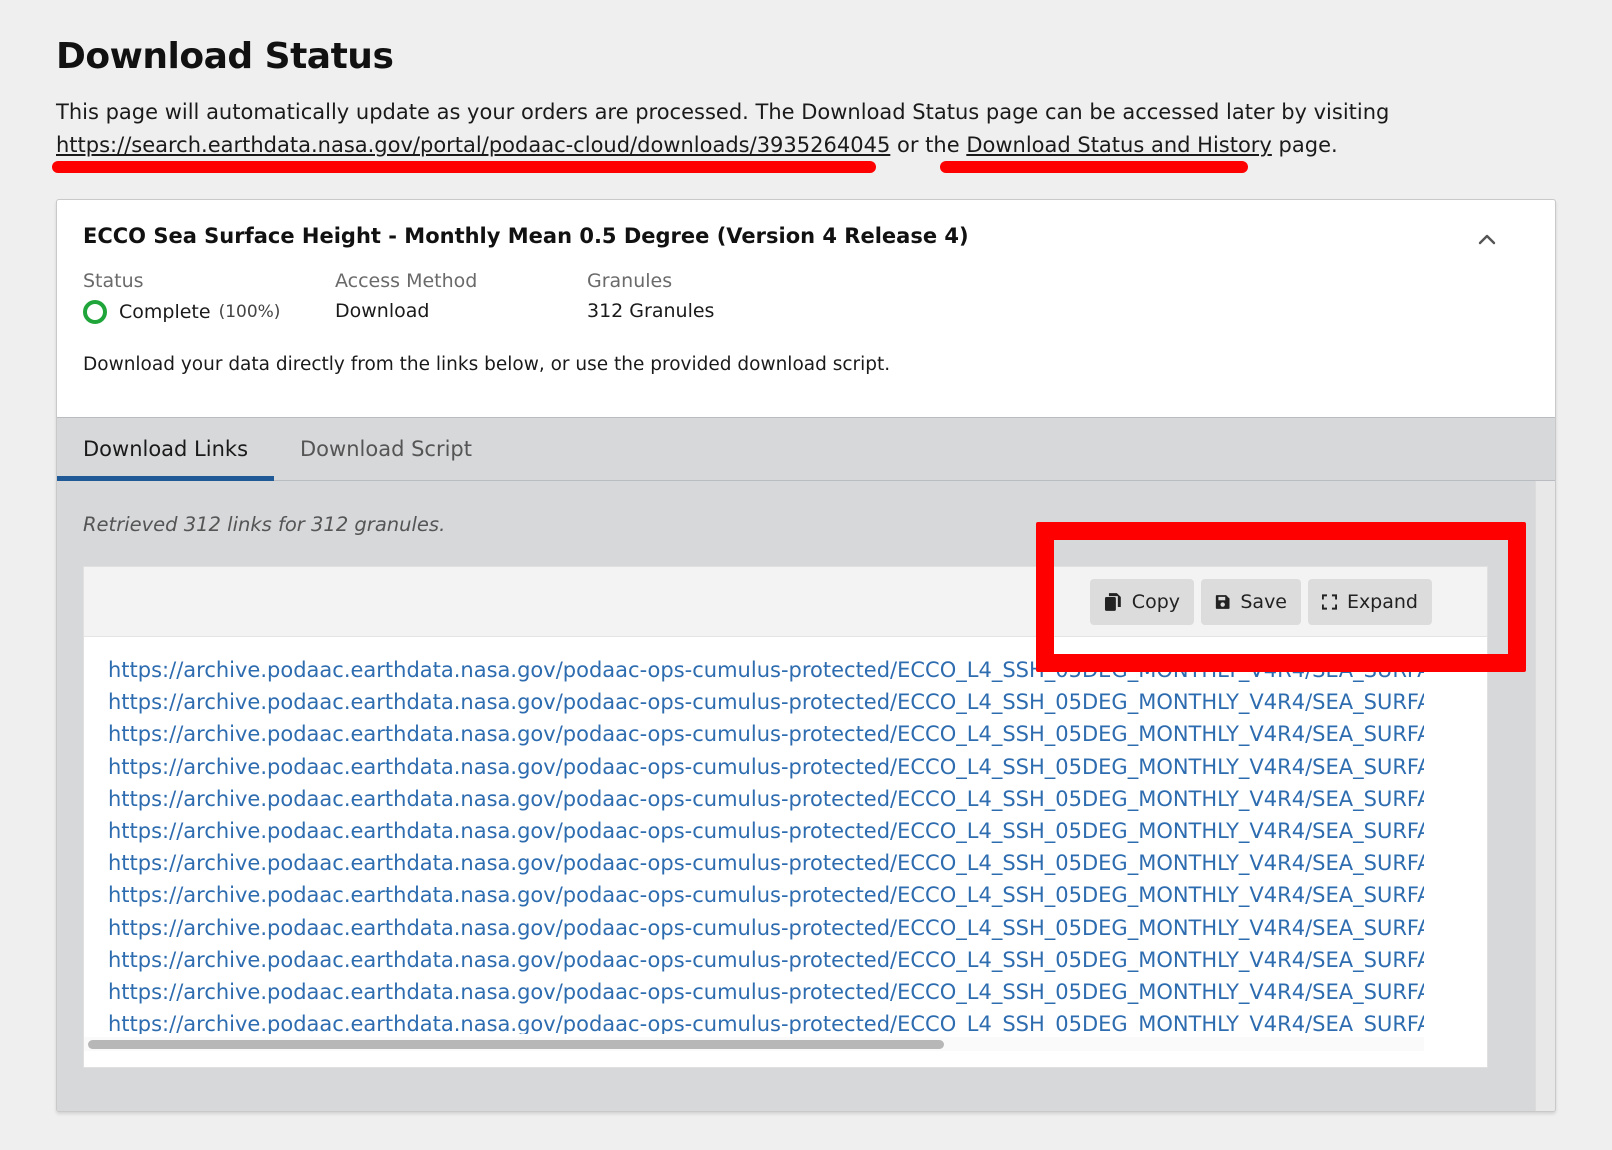 This screenshot has width=1612, height=1150. What do you see at coordinates (713, 297) in the screenshot?
I see `granules-column: Granules 312 Granules` at bounding box center [713, 297].